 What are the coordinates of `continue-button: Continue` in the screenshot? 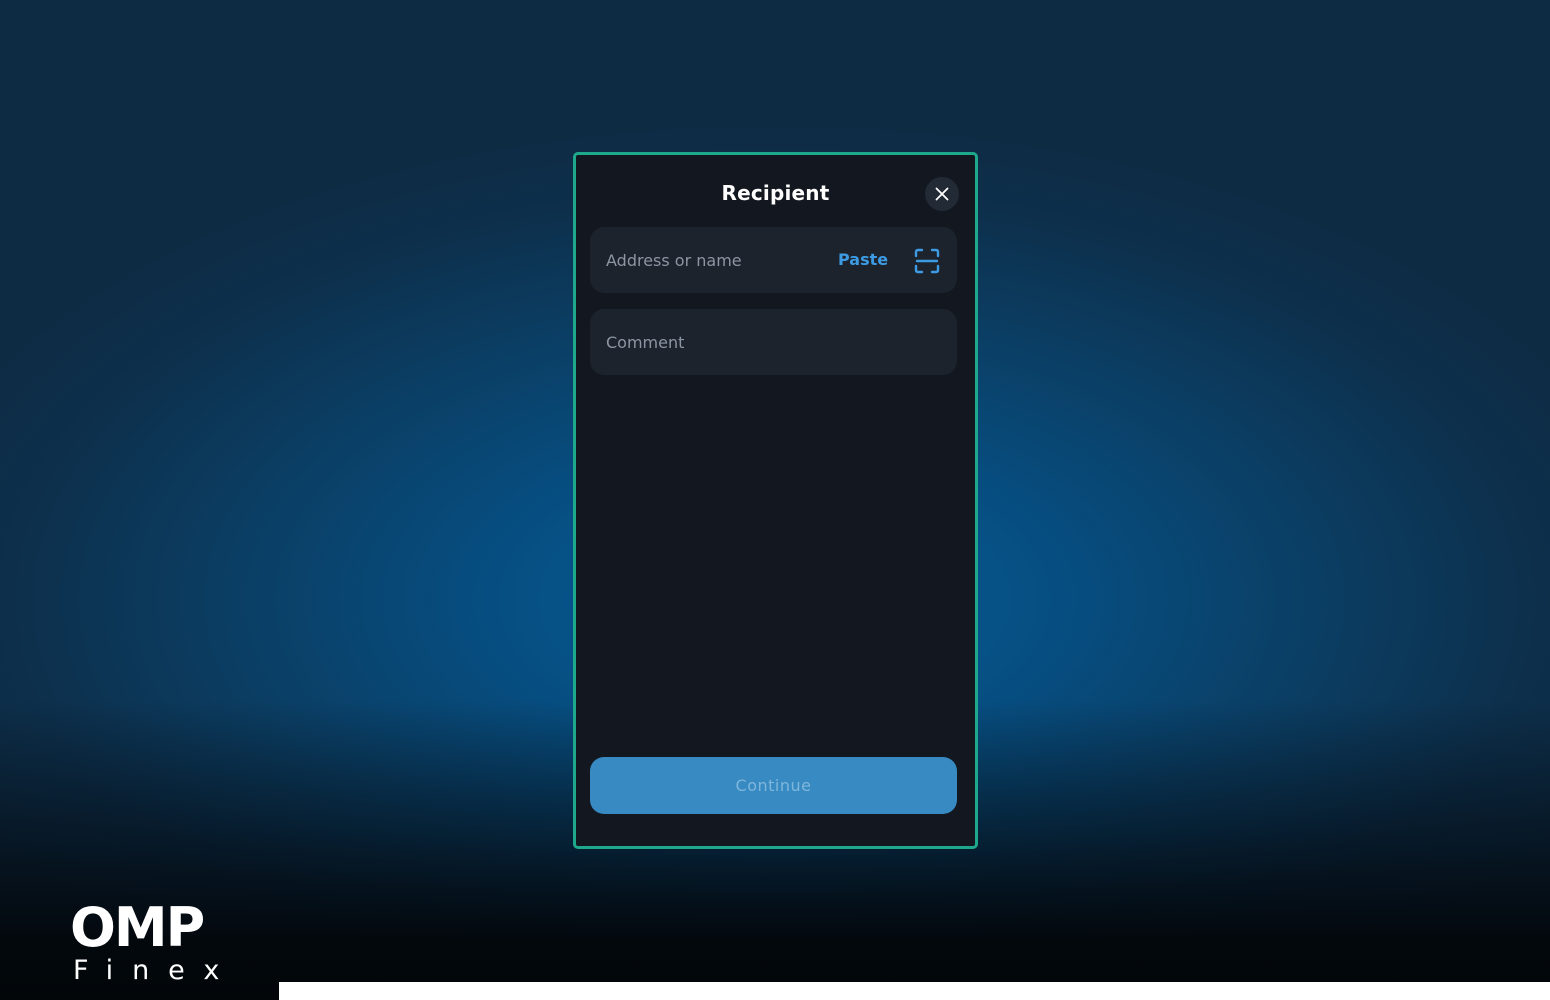 It's located at (773, 785).